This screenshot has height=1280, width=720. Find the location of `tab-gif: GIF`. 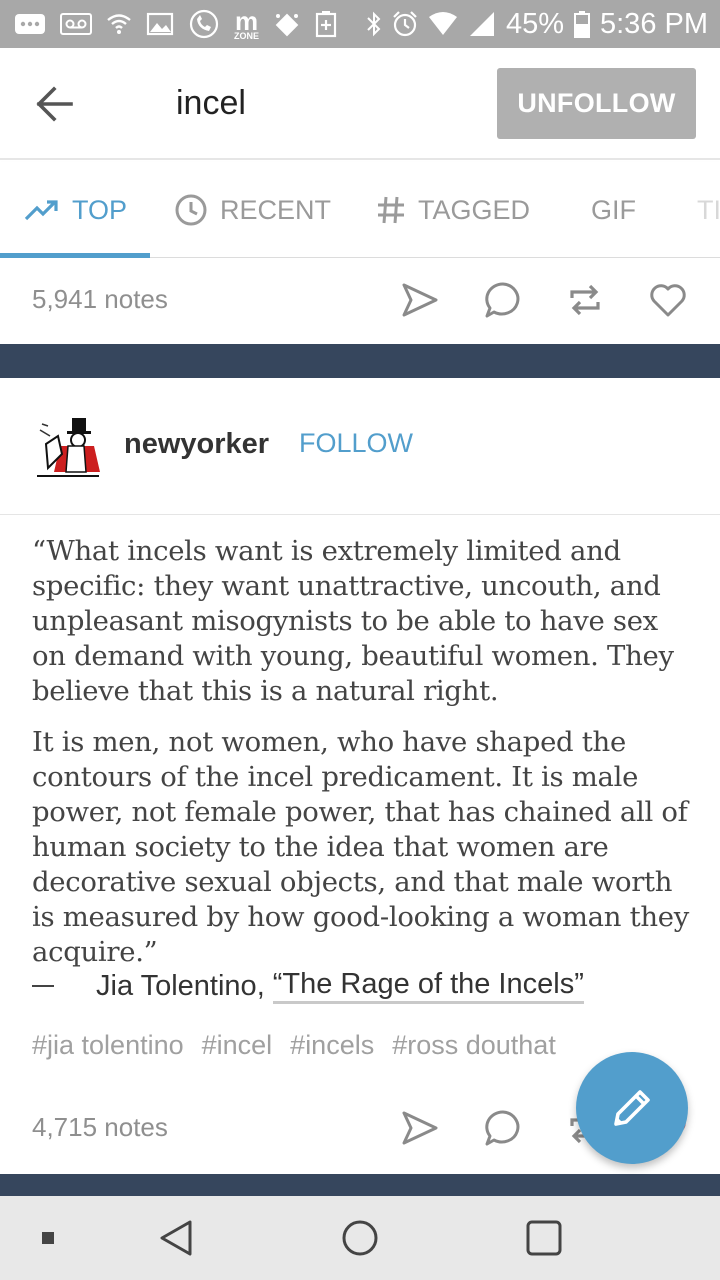

tab-gif: GIF is located at coordinates (613, 210).